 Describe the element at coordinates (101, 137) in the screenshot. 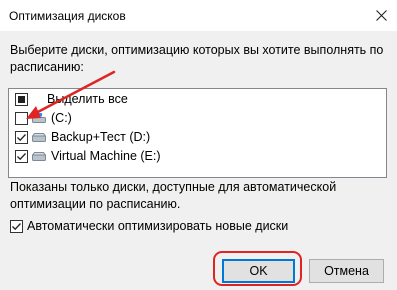

I see `drive-d-label: Backup+Тест (D:)` at that location.